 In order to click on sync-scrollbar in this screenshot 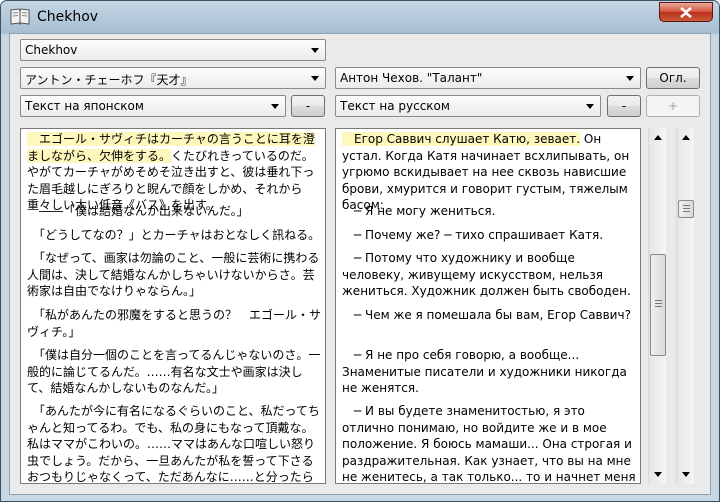, I will do `click(685, 306)`.